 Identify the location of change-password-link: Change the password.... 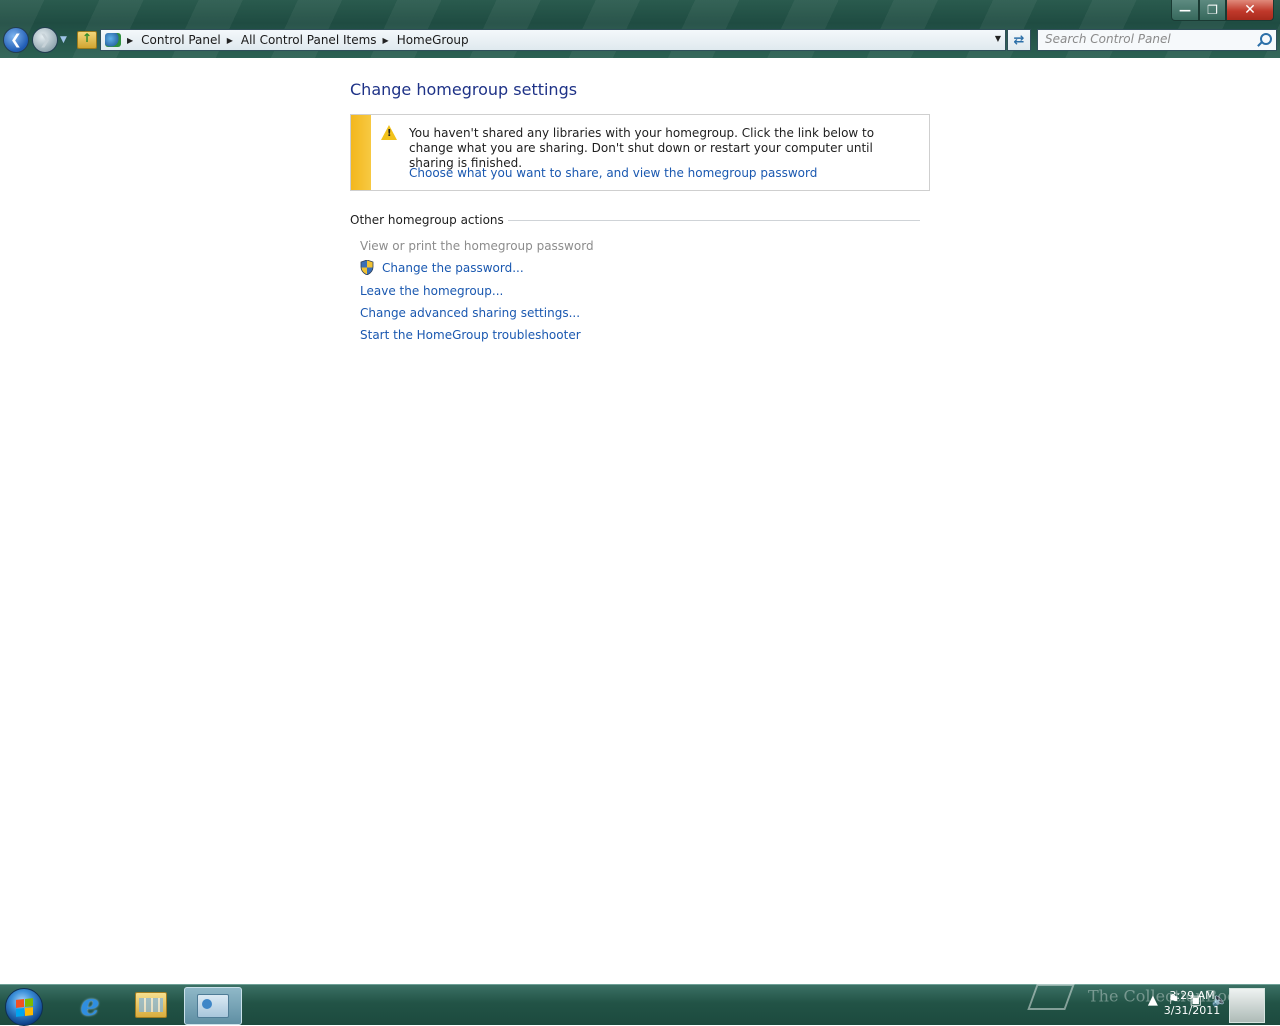
(453, 268).